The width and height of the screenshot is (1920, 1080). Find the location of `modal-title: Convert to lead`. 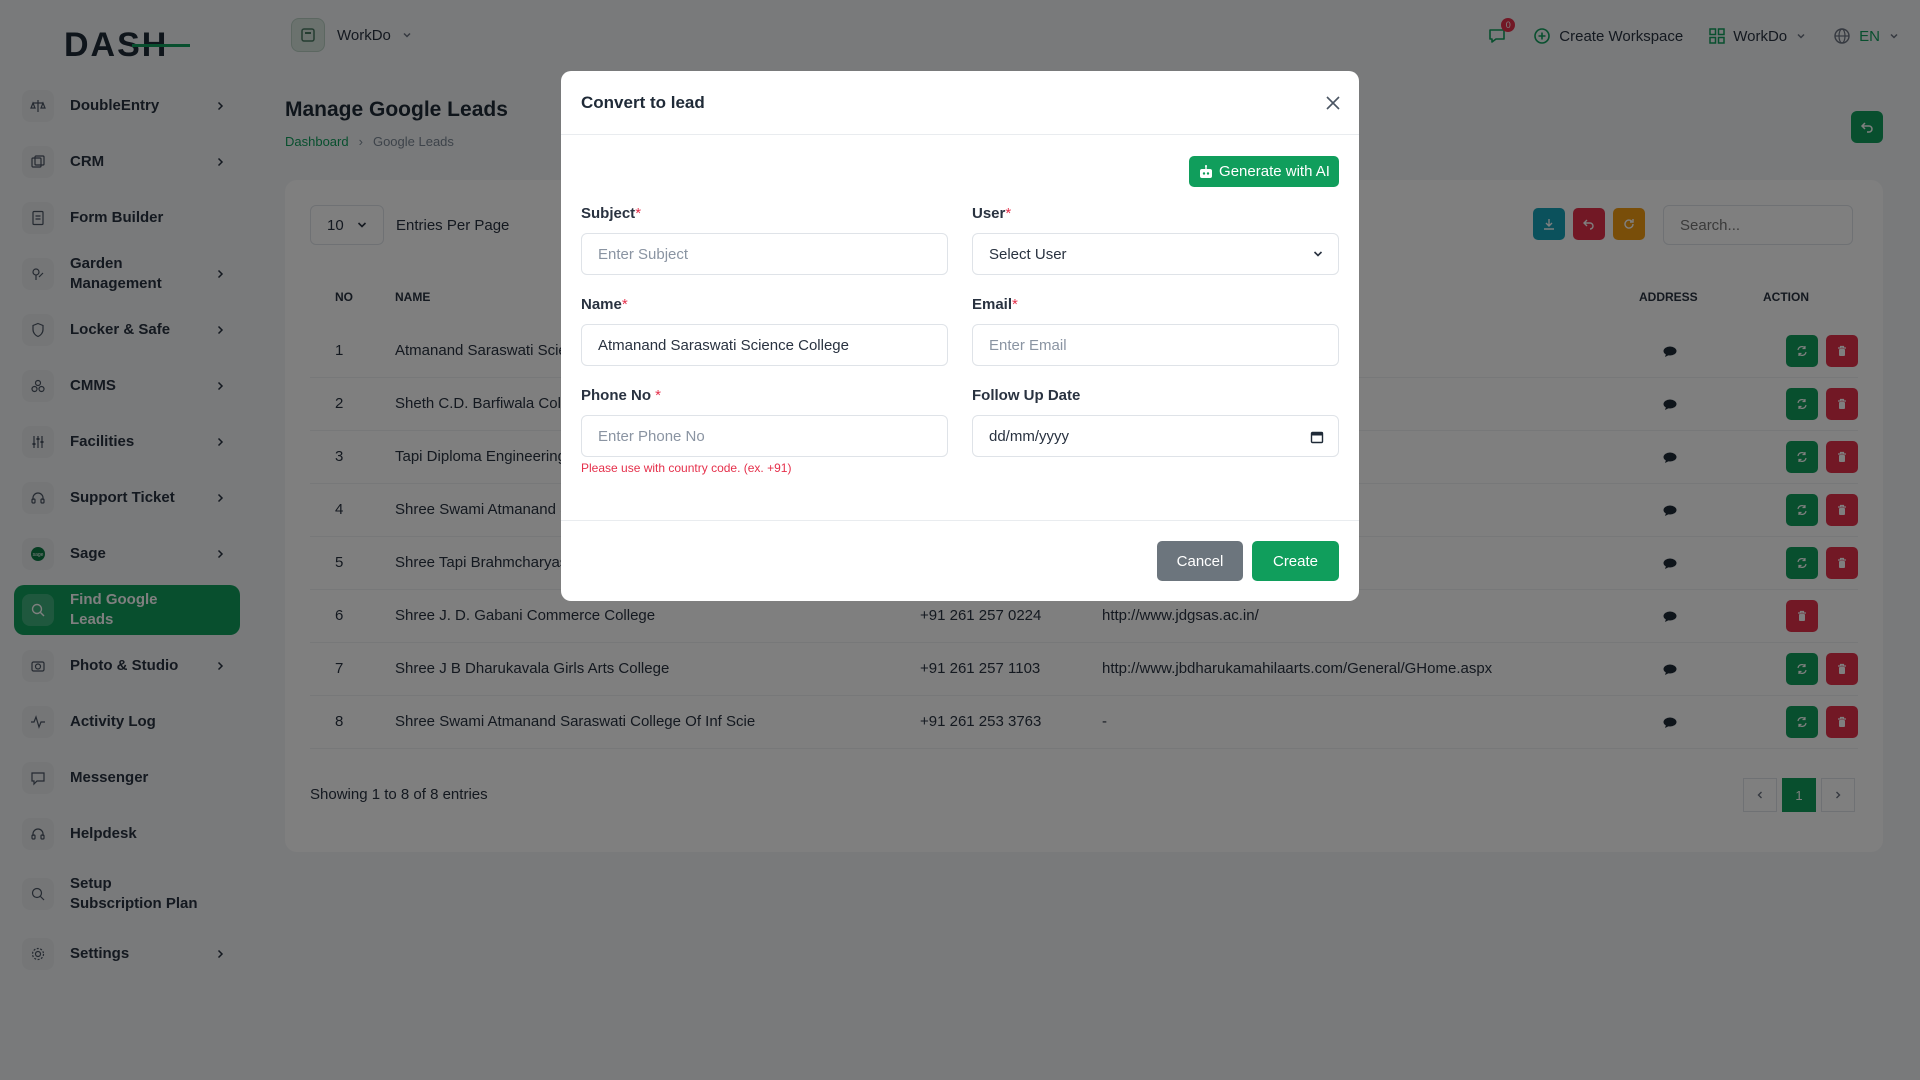

modal-title: Convert to lead is located at coordinates (643, 102).